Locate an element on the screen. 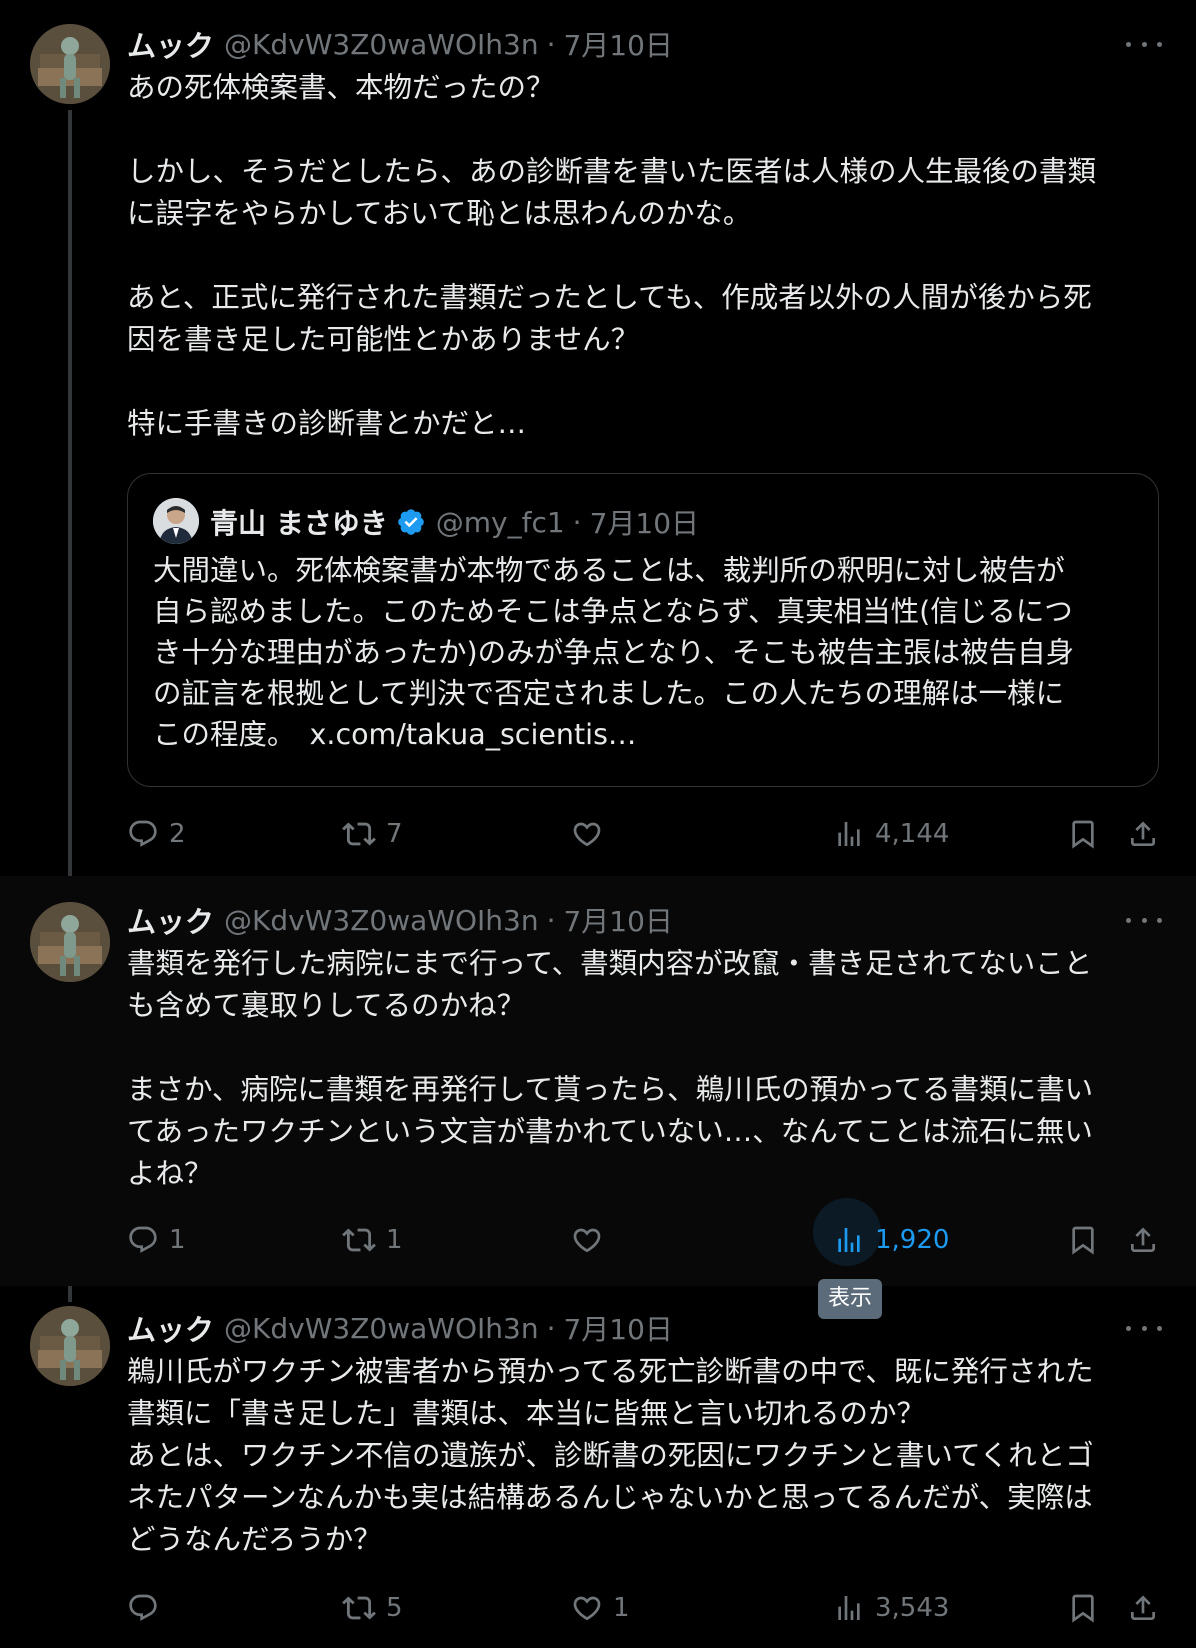 This screenshot has height=1648, width=1196. retweet-count: 7 is located at coordinates (394, 834).